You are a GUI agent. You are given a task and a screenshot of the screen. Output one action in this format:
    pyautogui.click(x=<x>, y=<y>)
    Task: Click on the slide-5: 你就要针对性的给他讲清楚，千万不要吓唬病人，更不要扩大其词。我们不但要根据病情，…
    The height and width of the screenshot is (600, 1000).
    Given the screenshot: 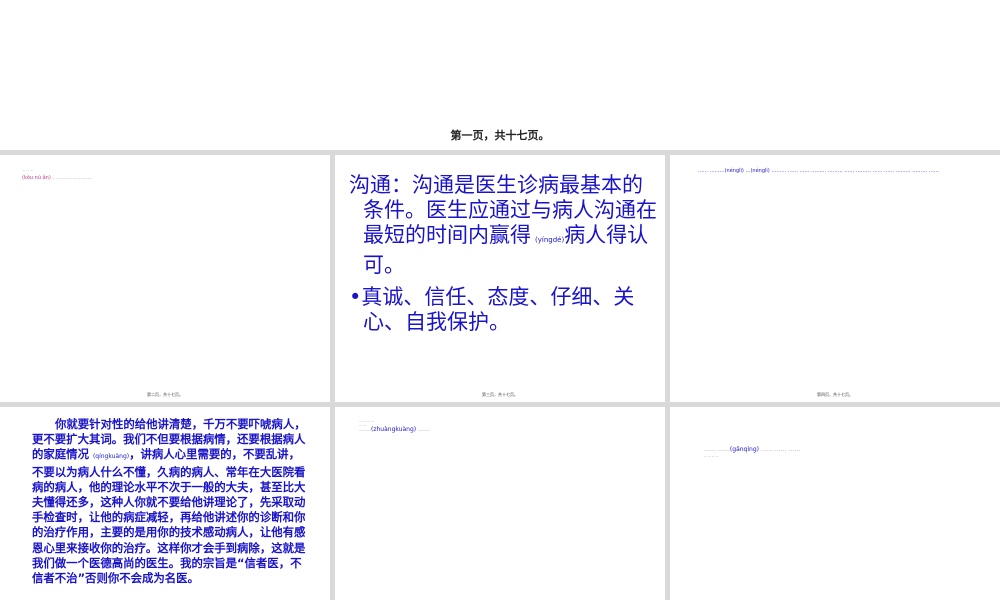 What is the action you would take?
    pyautogui.click(x=165, y=503)
    